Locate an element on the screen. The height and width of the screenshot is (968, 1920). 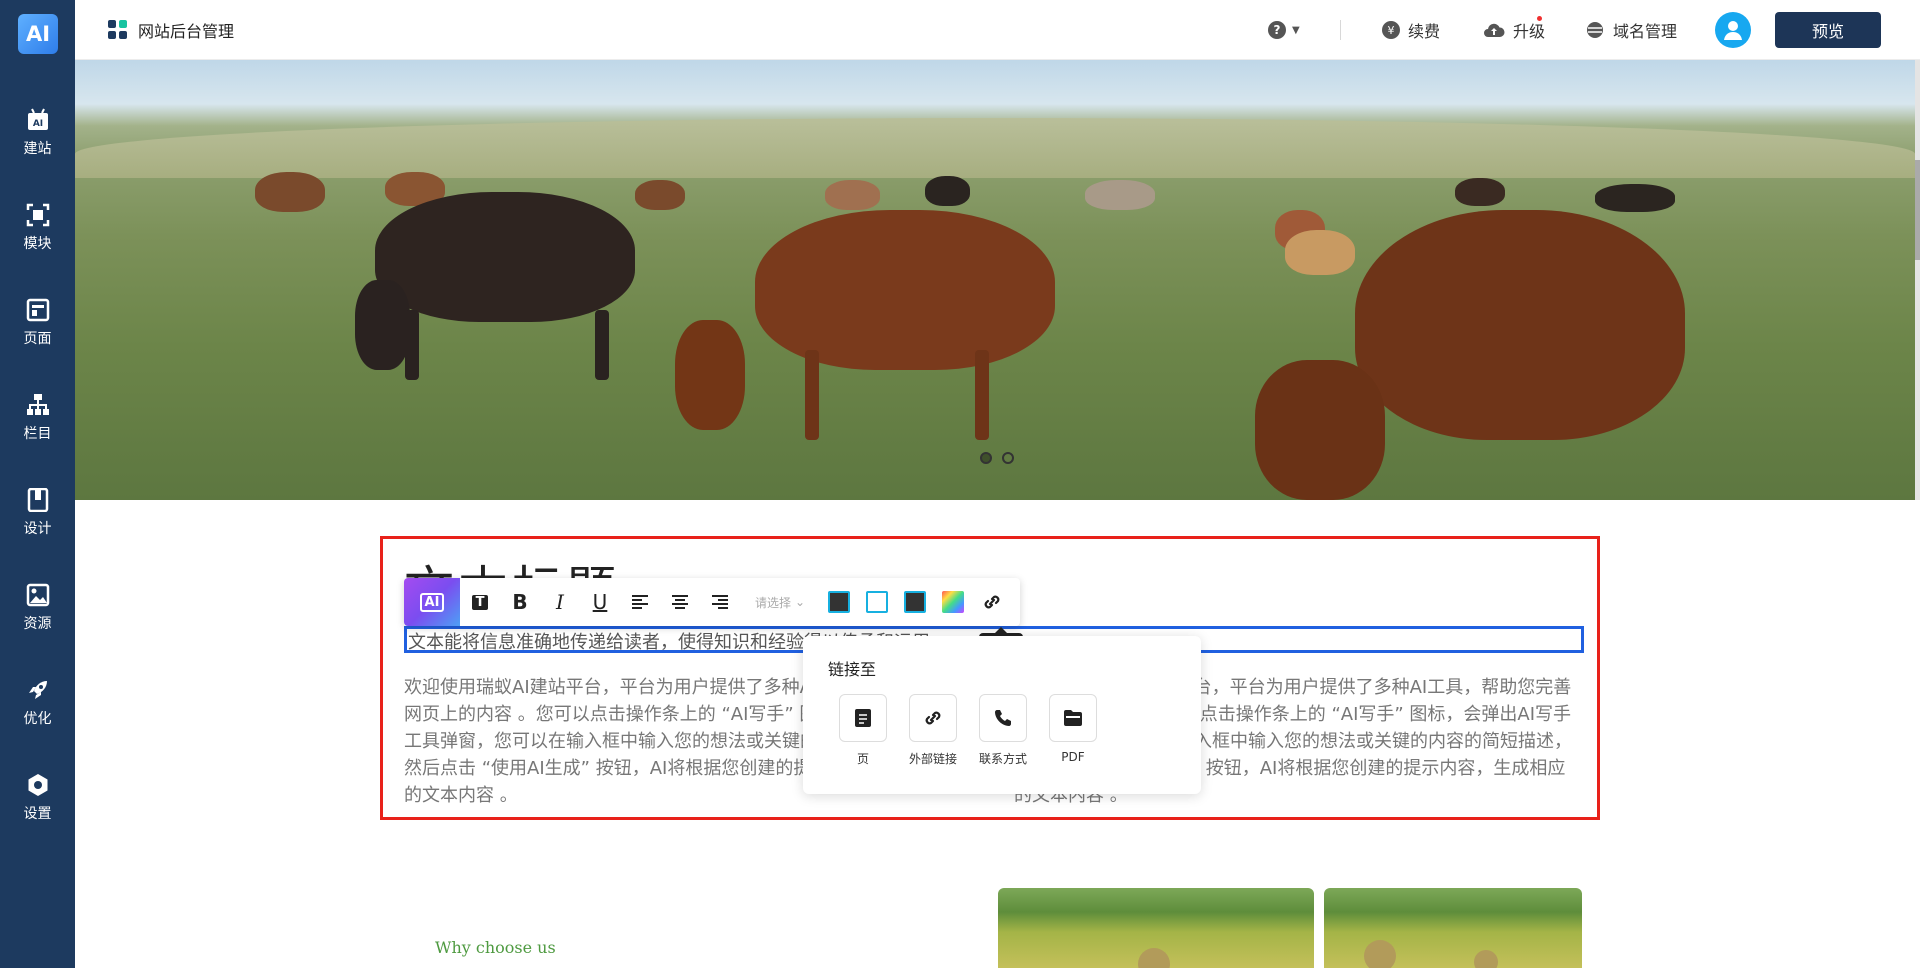
link-option-label: 联系方式 is located at coordinates (1002, 759).